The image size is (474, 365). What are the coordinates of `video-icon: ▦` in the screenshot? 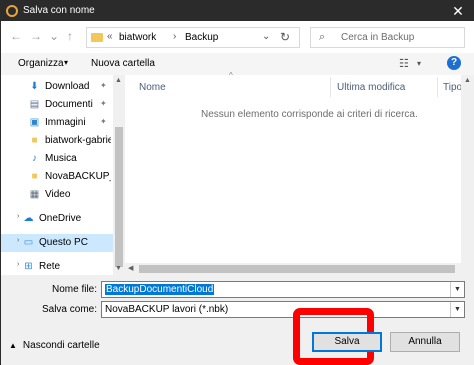 It's located at (34, 194).